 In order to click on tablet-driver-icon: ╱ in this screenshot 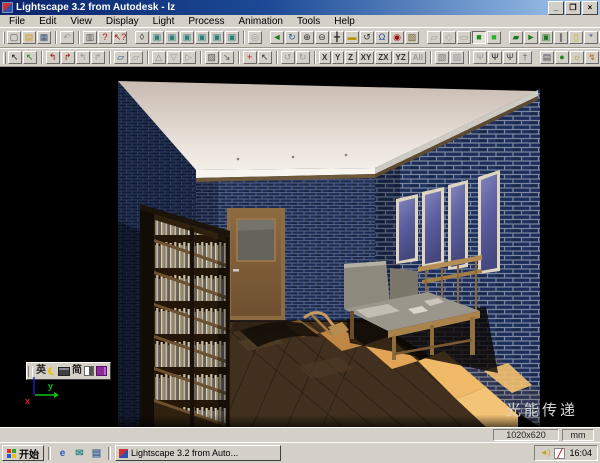, I will do `click(560, 453)`.